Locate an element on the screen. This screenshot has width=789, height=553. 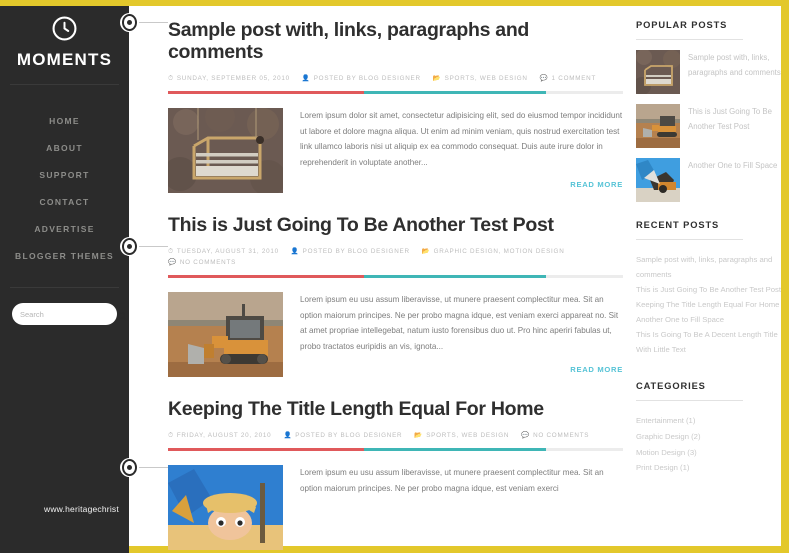
sidebar-item-advertise: ADVERTISE is located at coordinates (64, 228).